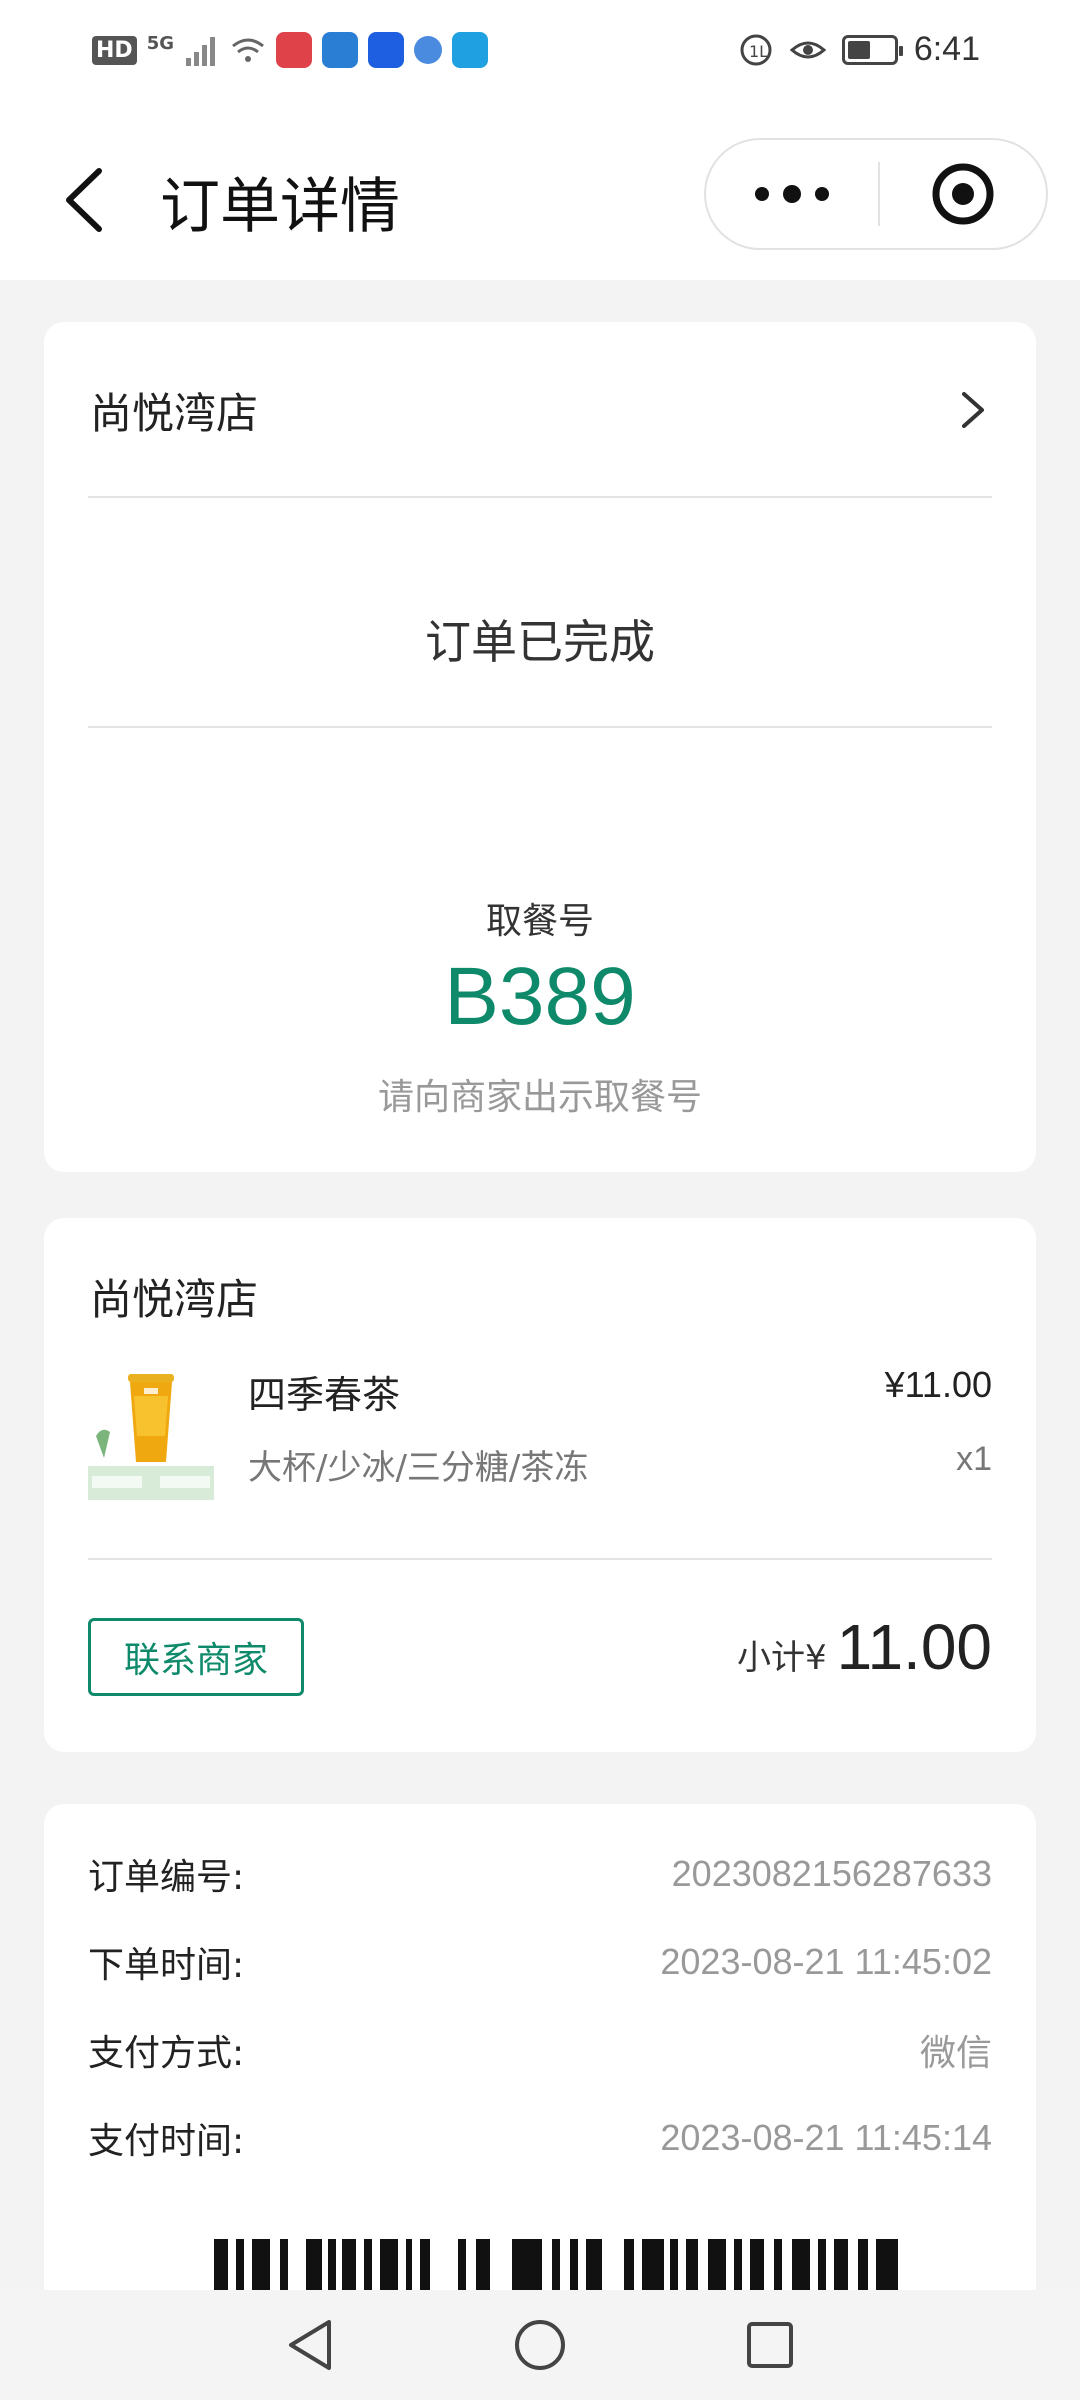 This screenshot has height=2400, width=1080. Describe the element at coordinates (973, 410) in the screenshot. I see `chevron-right-icon` at that location.